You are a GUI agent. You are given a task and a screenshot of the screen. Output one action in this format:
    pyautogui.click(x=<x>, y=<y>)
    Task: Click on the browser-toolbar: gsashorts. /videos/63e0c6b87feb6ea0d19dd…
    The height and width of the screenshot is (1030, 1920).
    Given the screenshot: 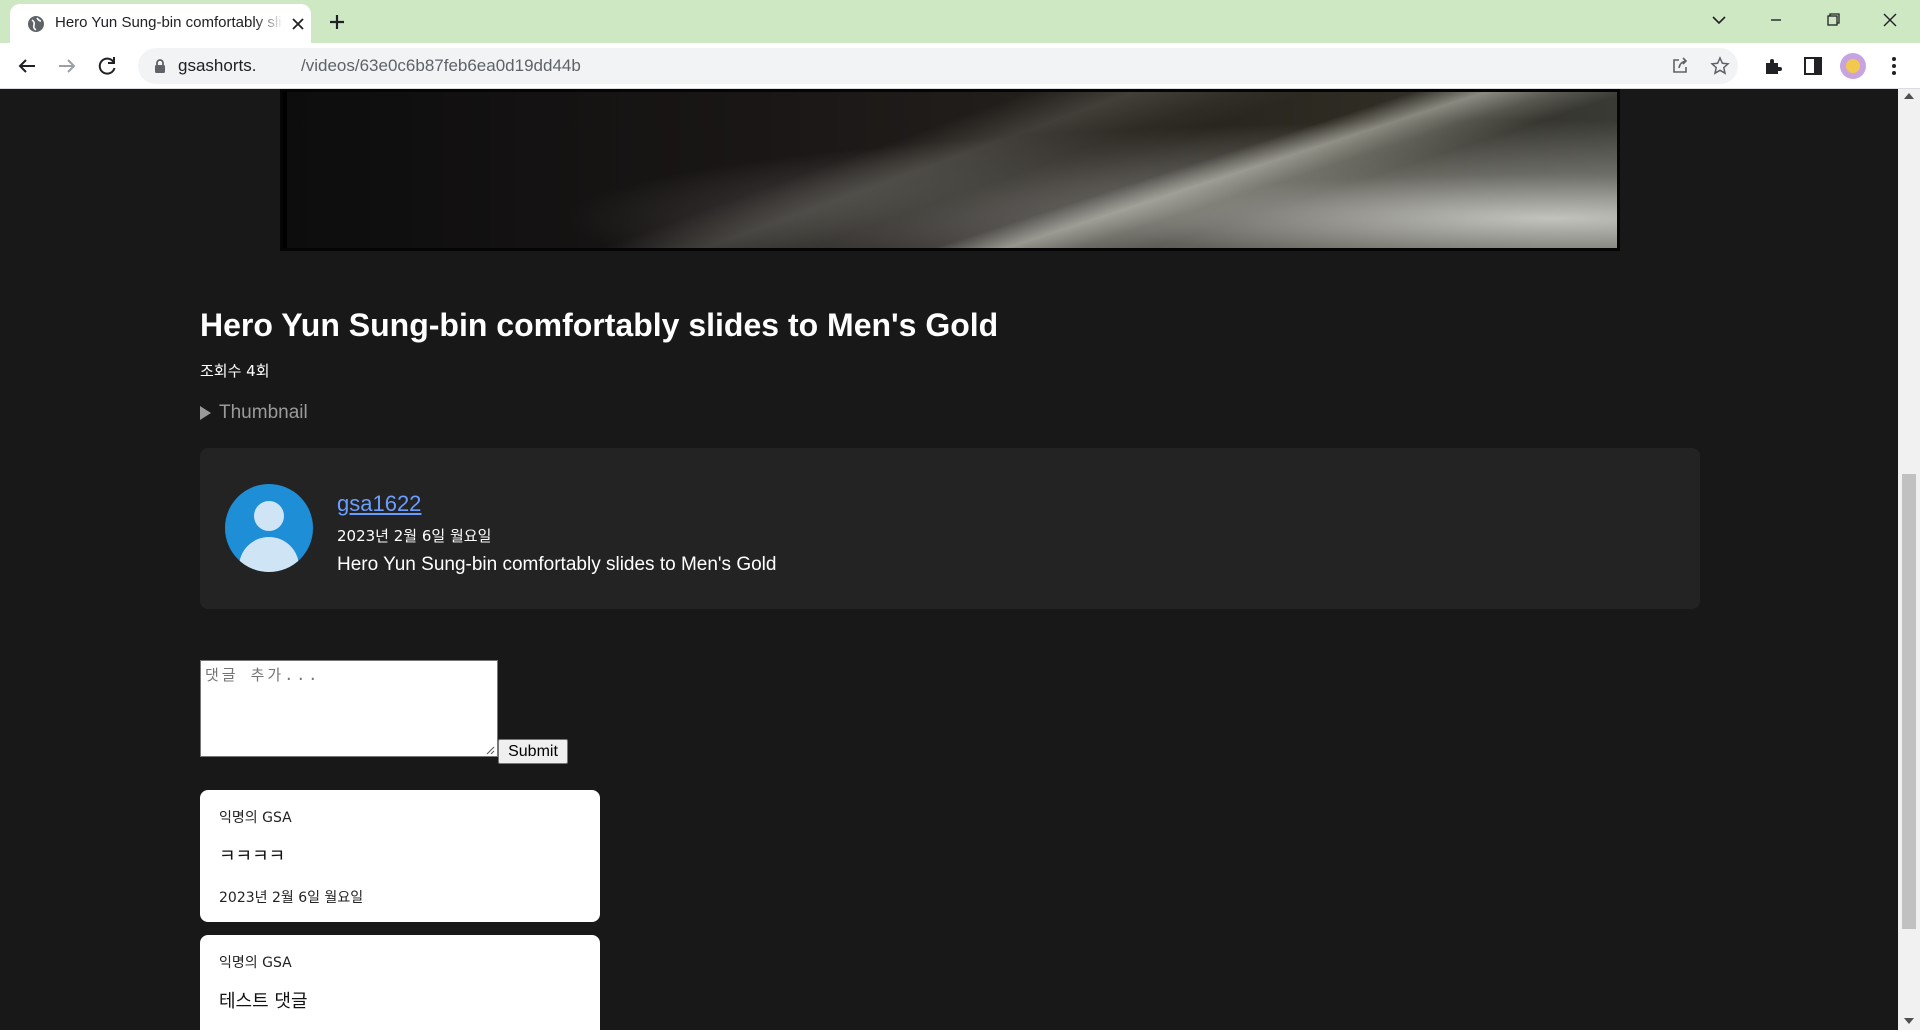 What is the action you would take?
    pyautogui.click(x=960, y=66)
    